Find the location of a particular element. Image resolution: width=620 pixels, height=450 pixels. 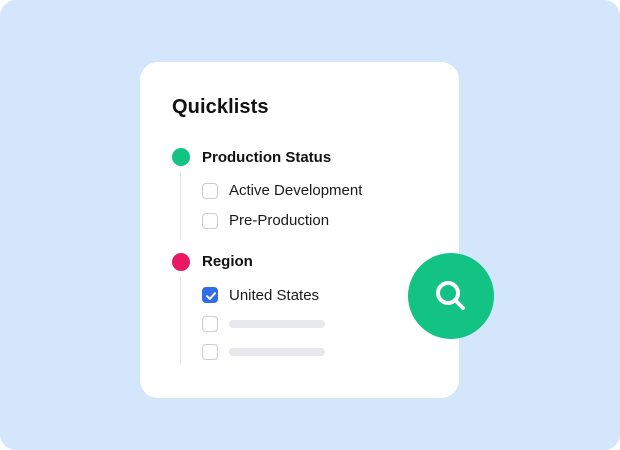

status-dot-pink is located at coordinates (181, 262).